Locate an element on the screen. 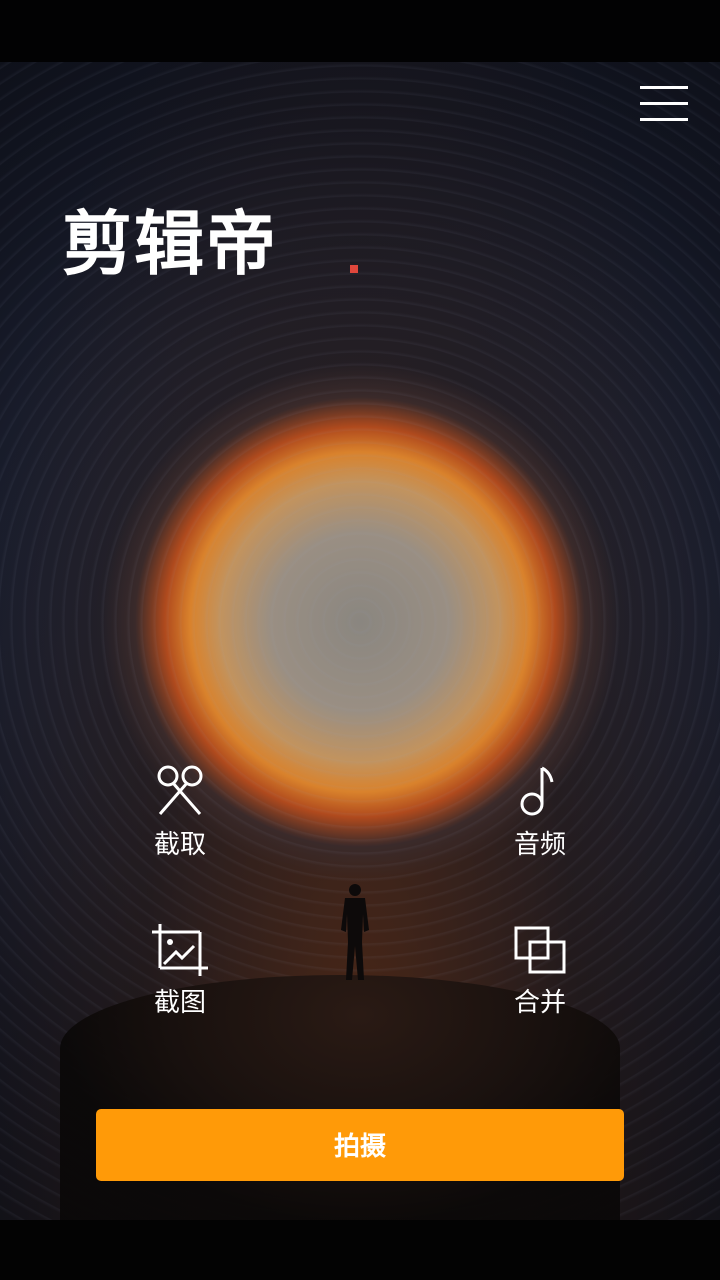 Image resolution: width=720 pixels, height=1280 pixels. tool-audio: 音频 is located at coordinates (540, 812).